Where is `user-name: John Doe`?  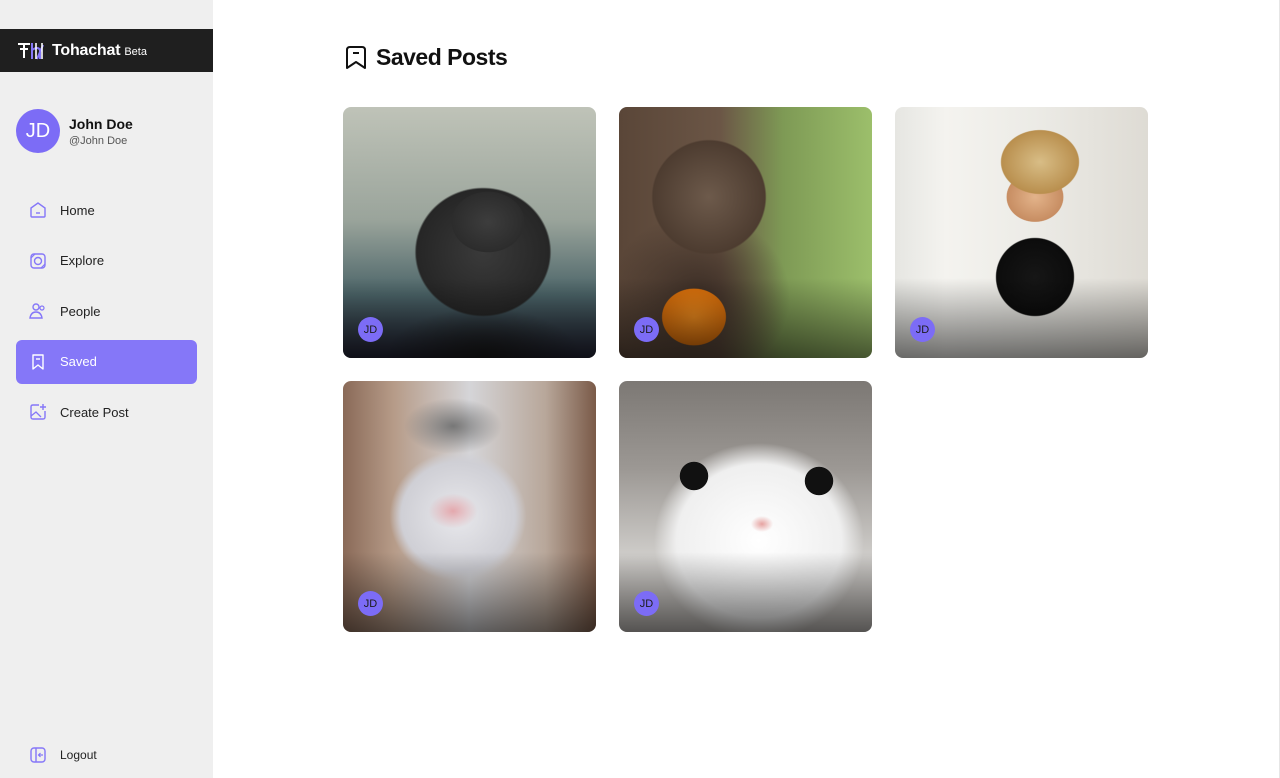 user-name: John Doe is located at coordinates (101, 123).